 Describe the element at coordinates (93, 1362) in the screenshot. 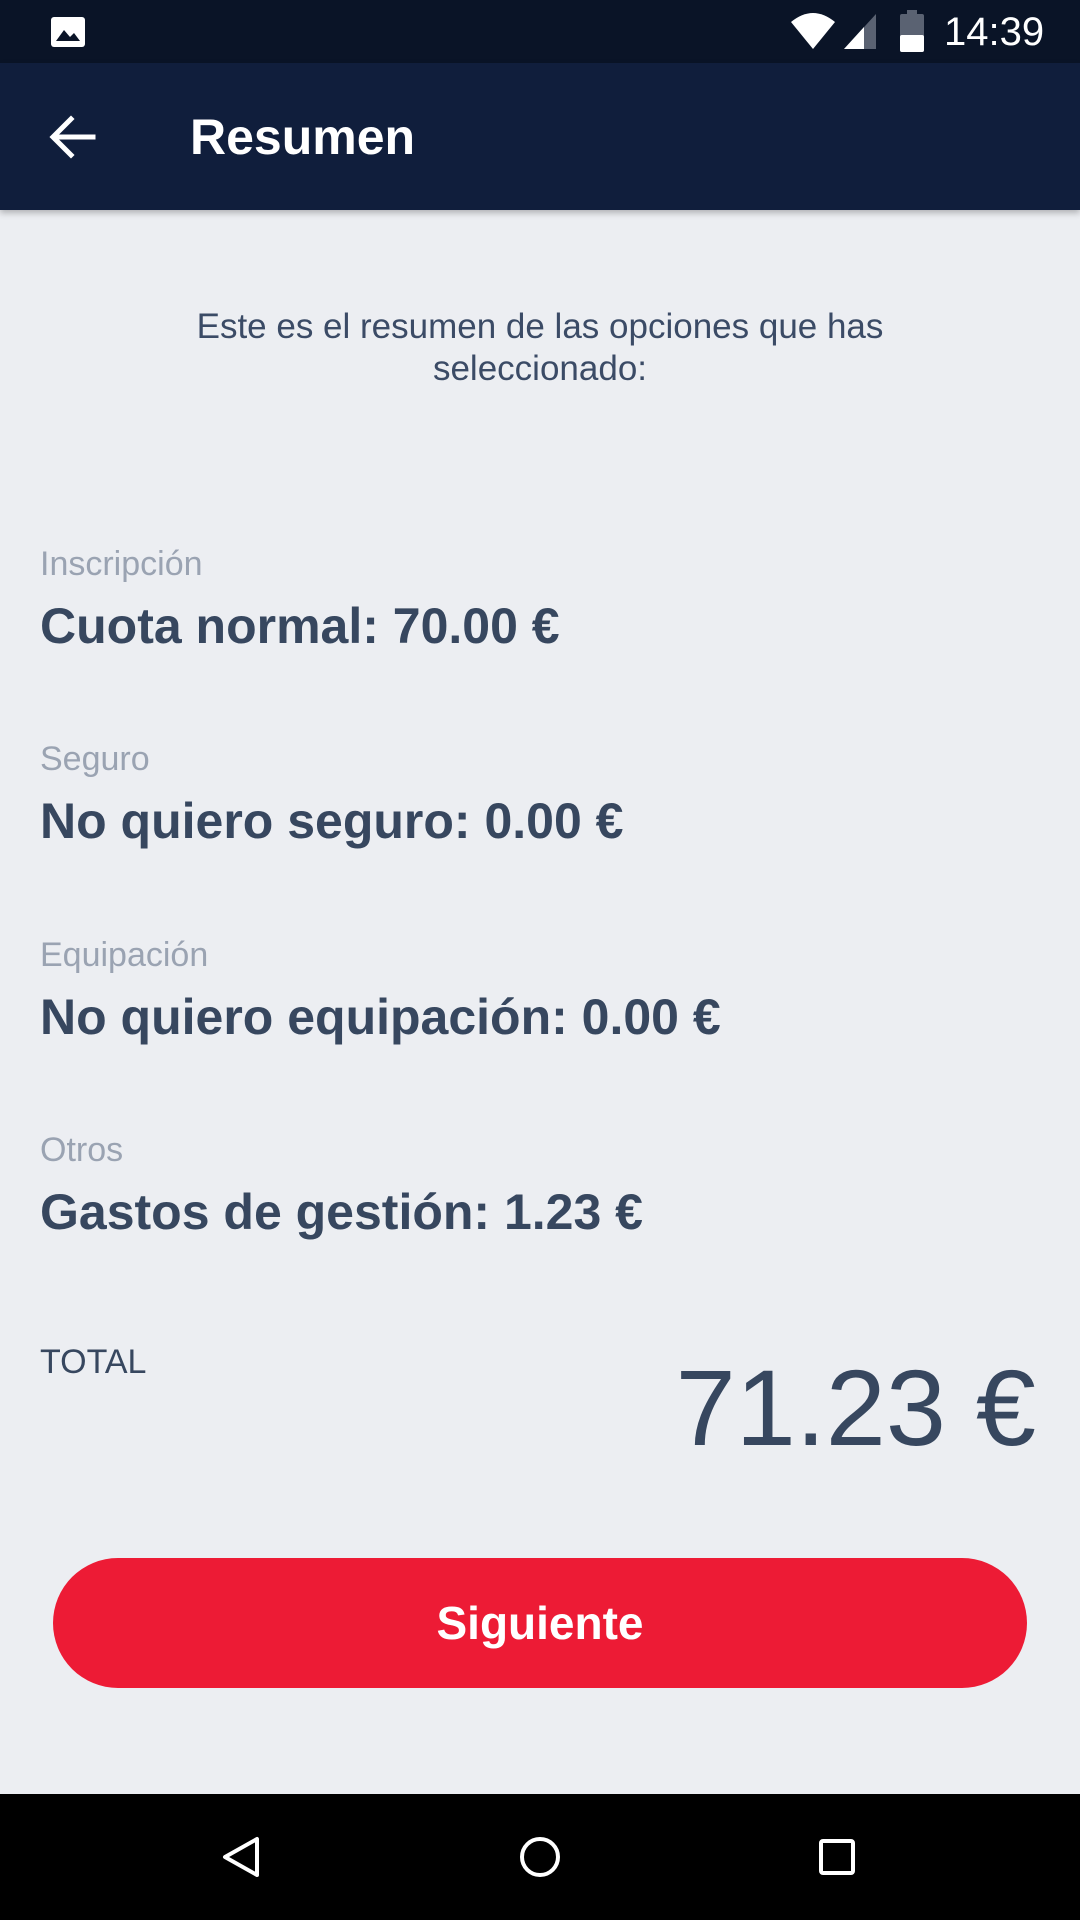

I see `total-label: TOTAL` at that location.